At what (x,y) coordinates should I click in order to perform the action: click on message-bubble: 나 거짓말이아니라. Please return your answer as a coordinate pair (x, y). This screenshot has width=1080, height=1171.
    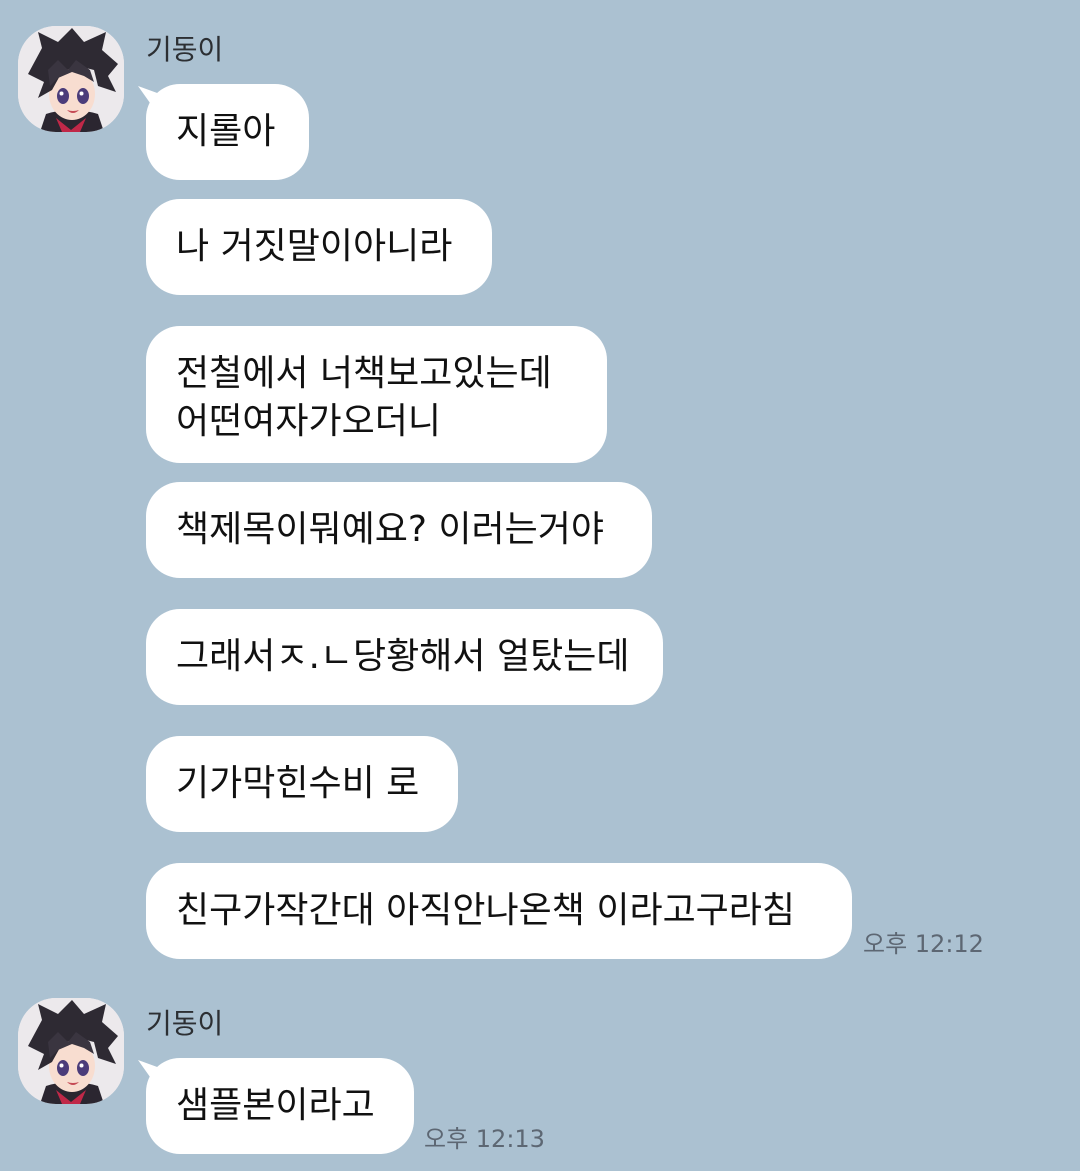
    Looking at the image, I should click on (319, 247).